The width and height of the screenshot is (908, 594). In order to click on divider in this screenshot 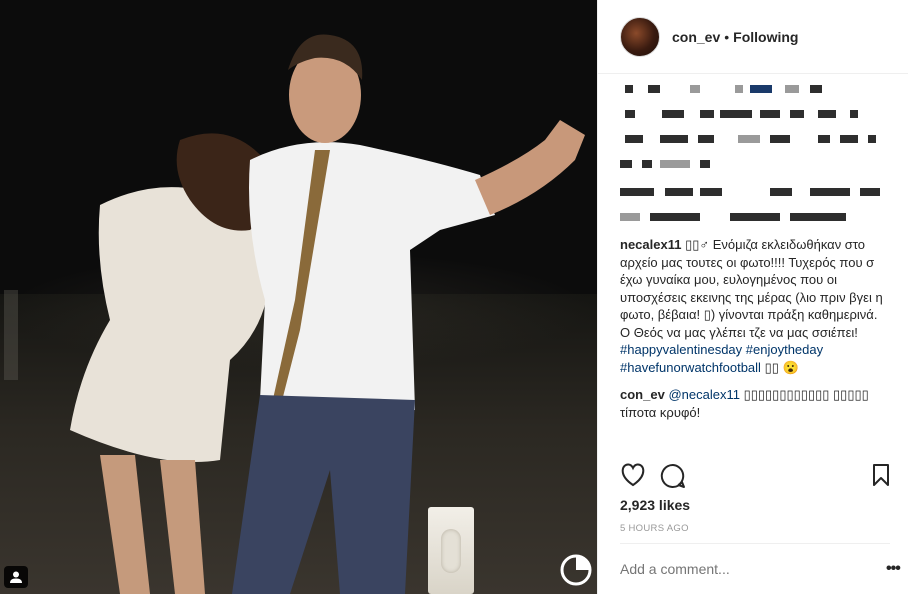, I will do `click(755, 543)`.